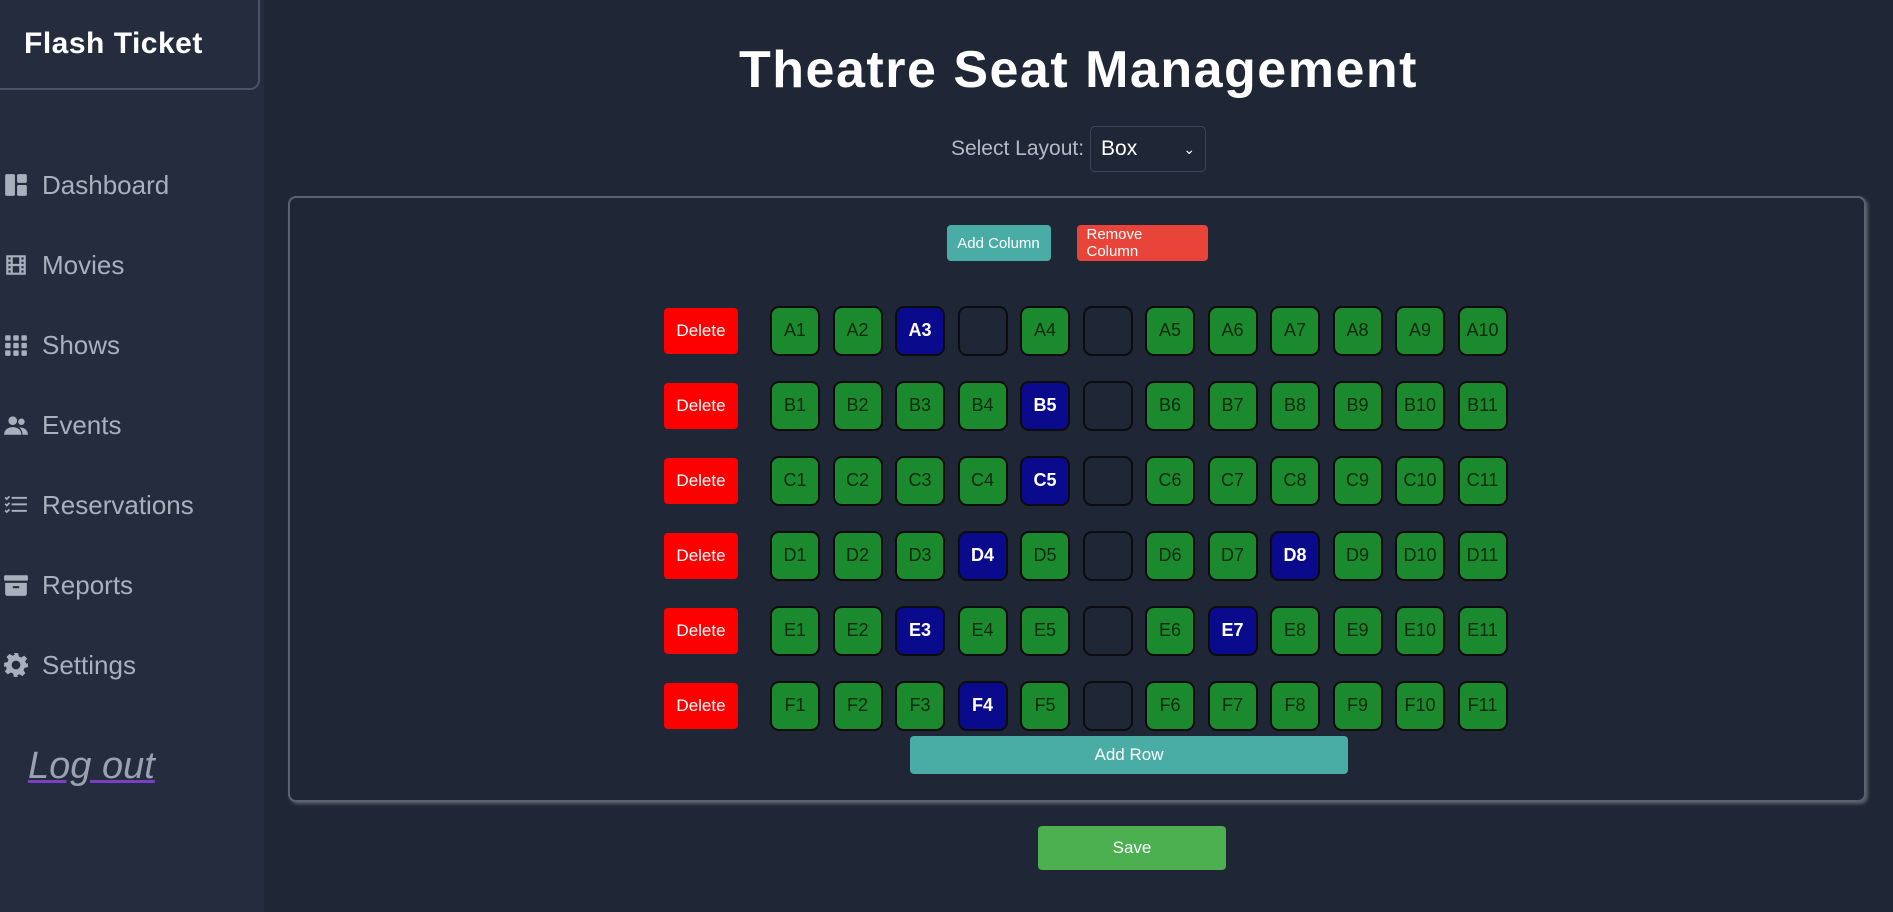  Describe the element at coordinates (998, 243) in the screenshot. I see `add-column-button: Add Column` at that location.